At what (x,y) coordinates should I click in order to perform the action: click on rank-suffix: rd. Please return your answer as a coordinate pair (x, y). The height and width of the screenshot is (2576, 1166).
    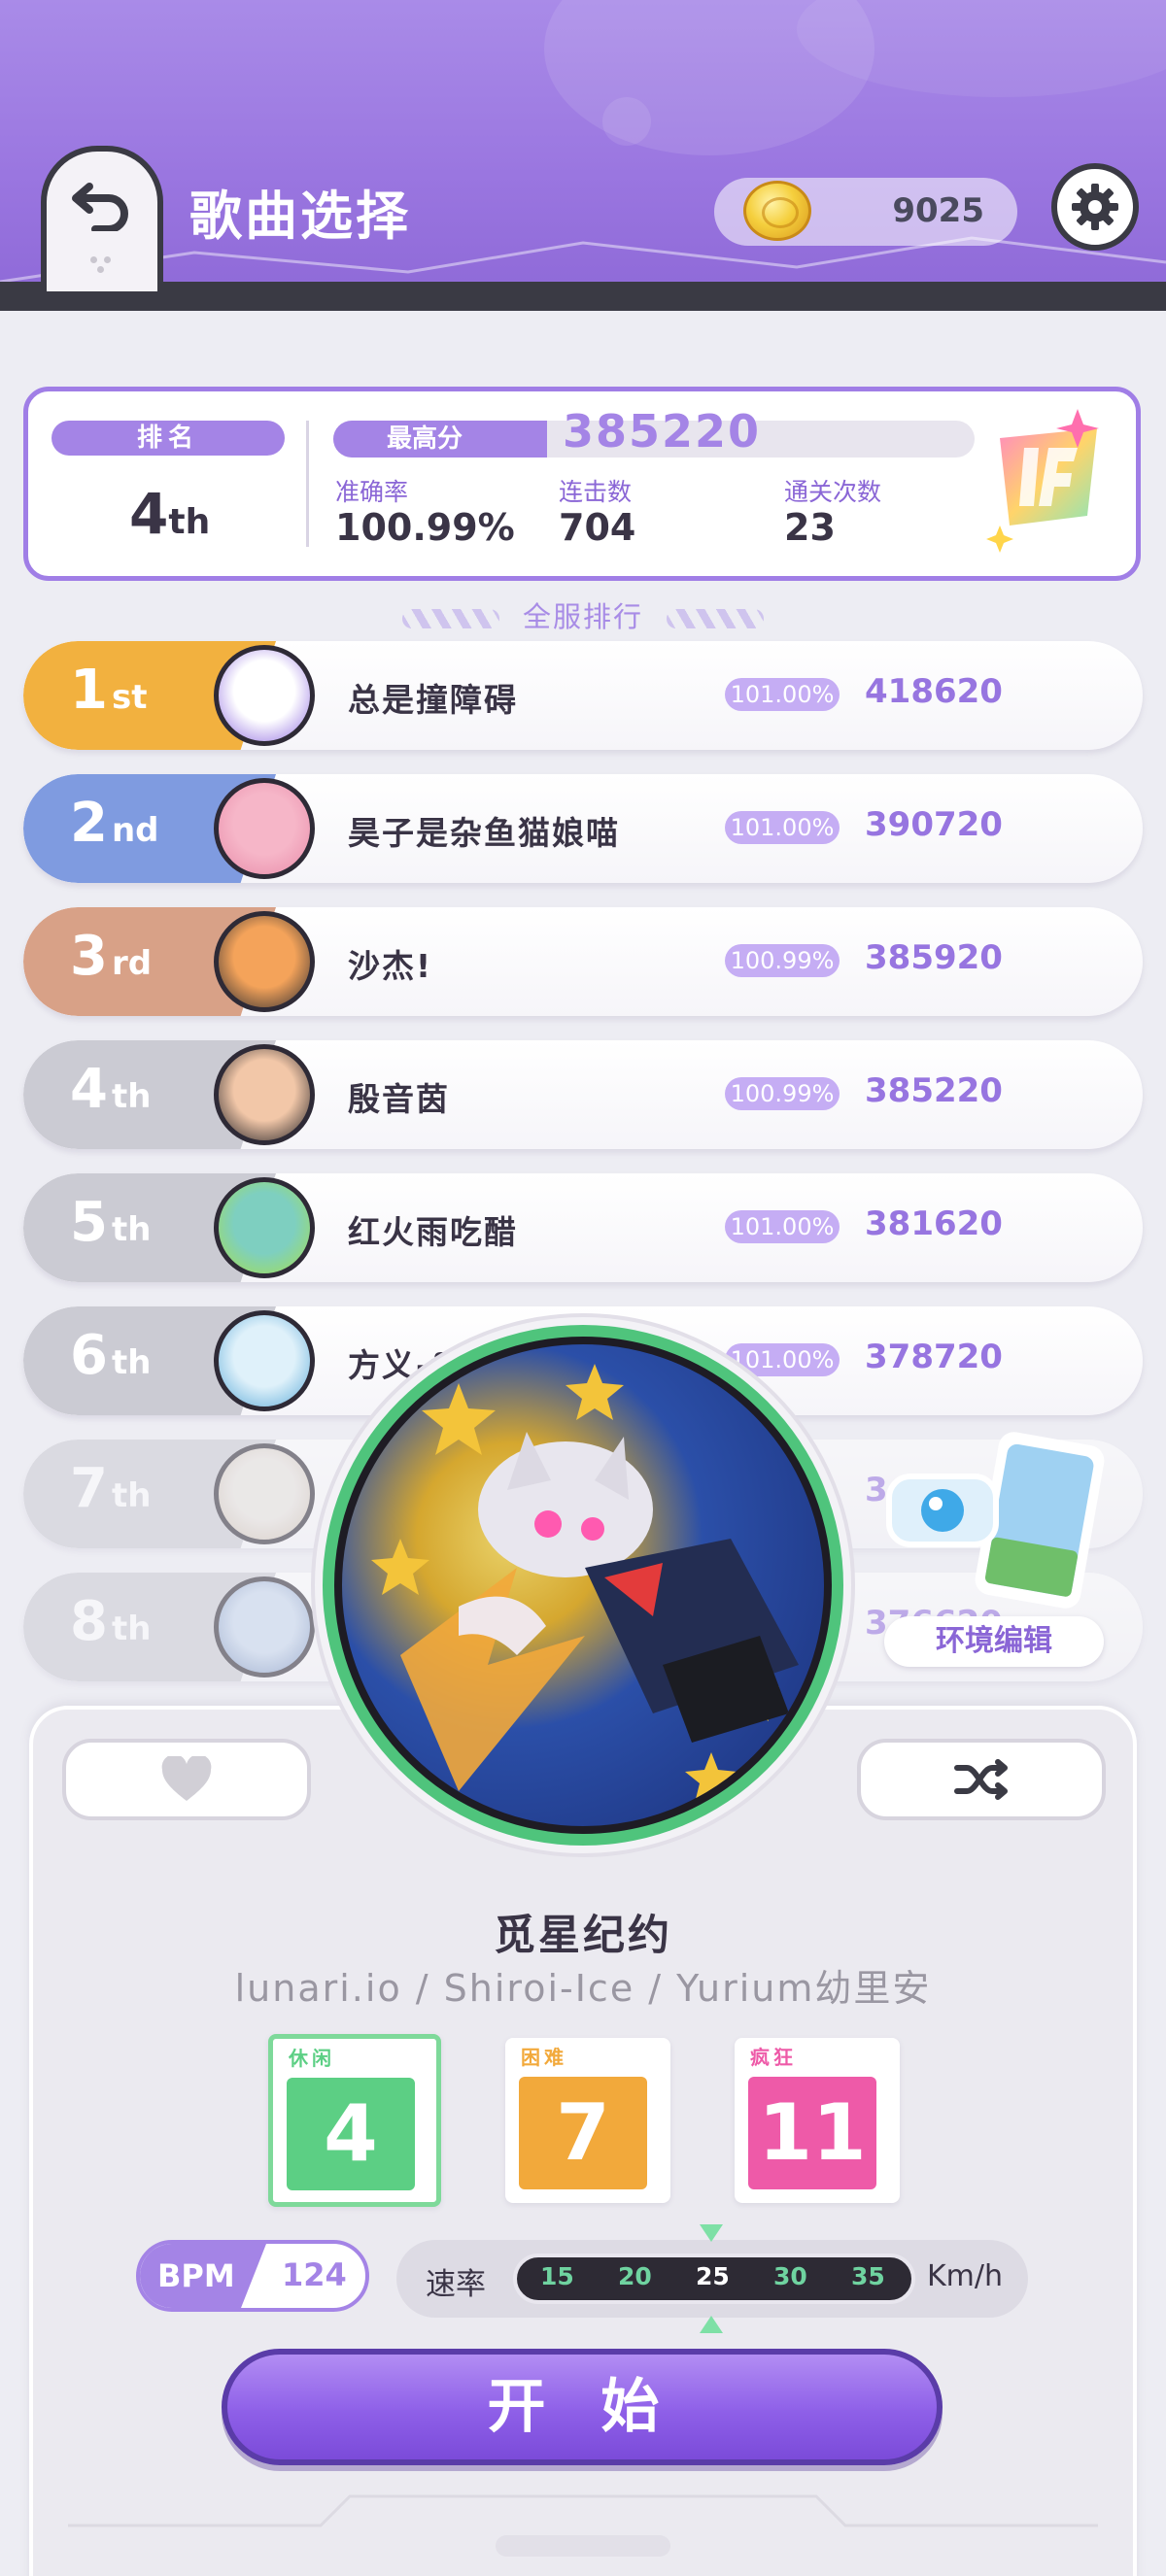
    Looking at the image, I should click on (132, 963).